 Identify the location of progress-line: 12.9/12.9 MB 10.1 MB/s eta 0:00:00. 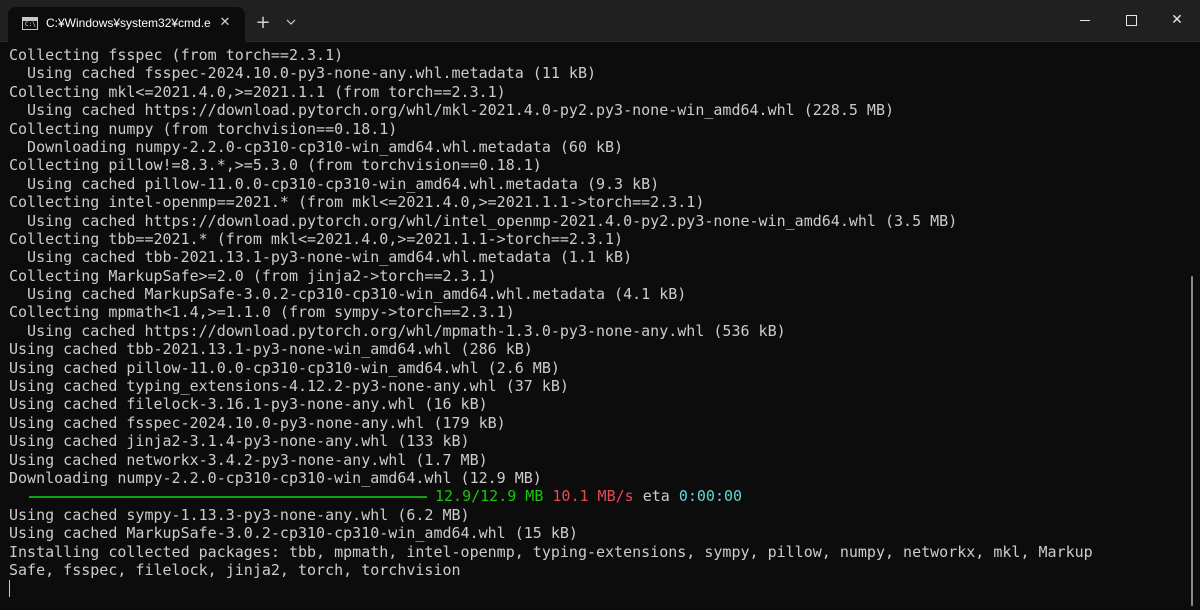
(599, 496).